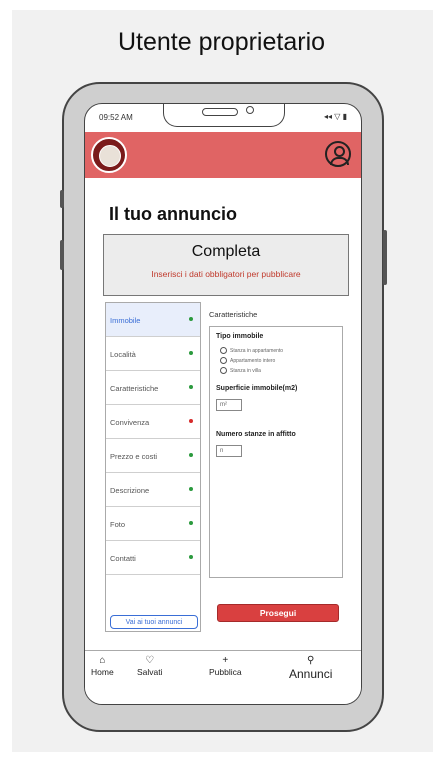  What do you see at coordinates (153, 558) in the screenshot?
I see `sidebar-item-contatti: Contatti` at bounding box center [153, 558].